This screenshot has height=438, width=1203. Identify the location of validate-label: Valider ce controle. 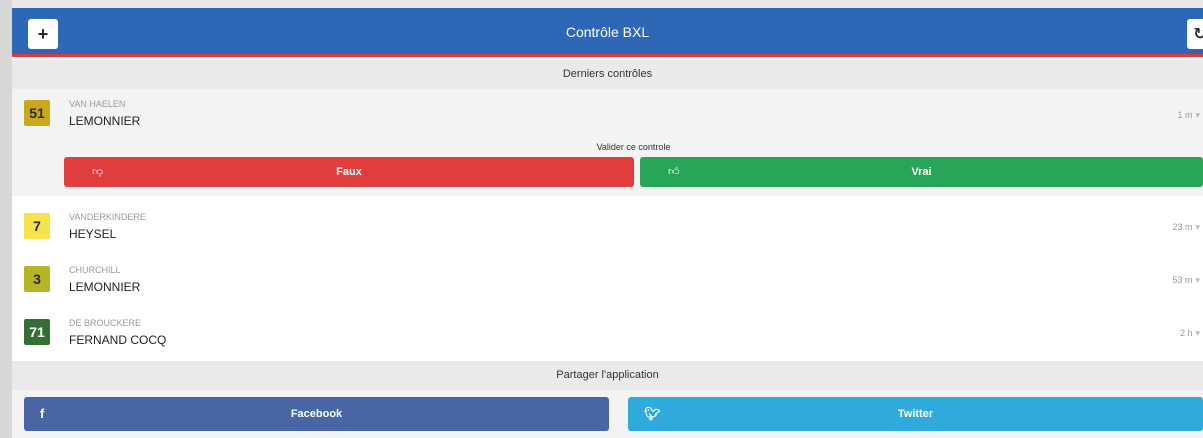
(633, 147).